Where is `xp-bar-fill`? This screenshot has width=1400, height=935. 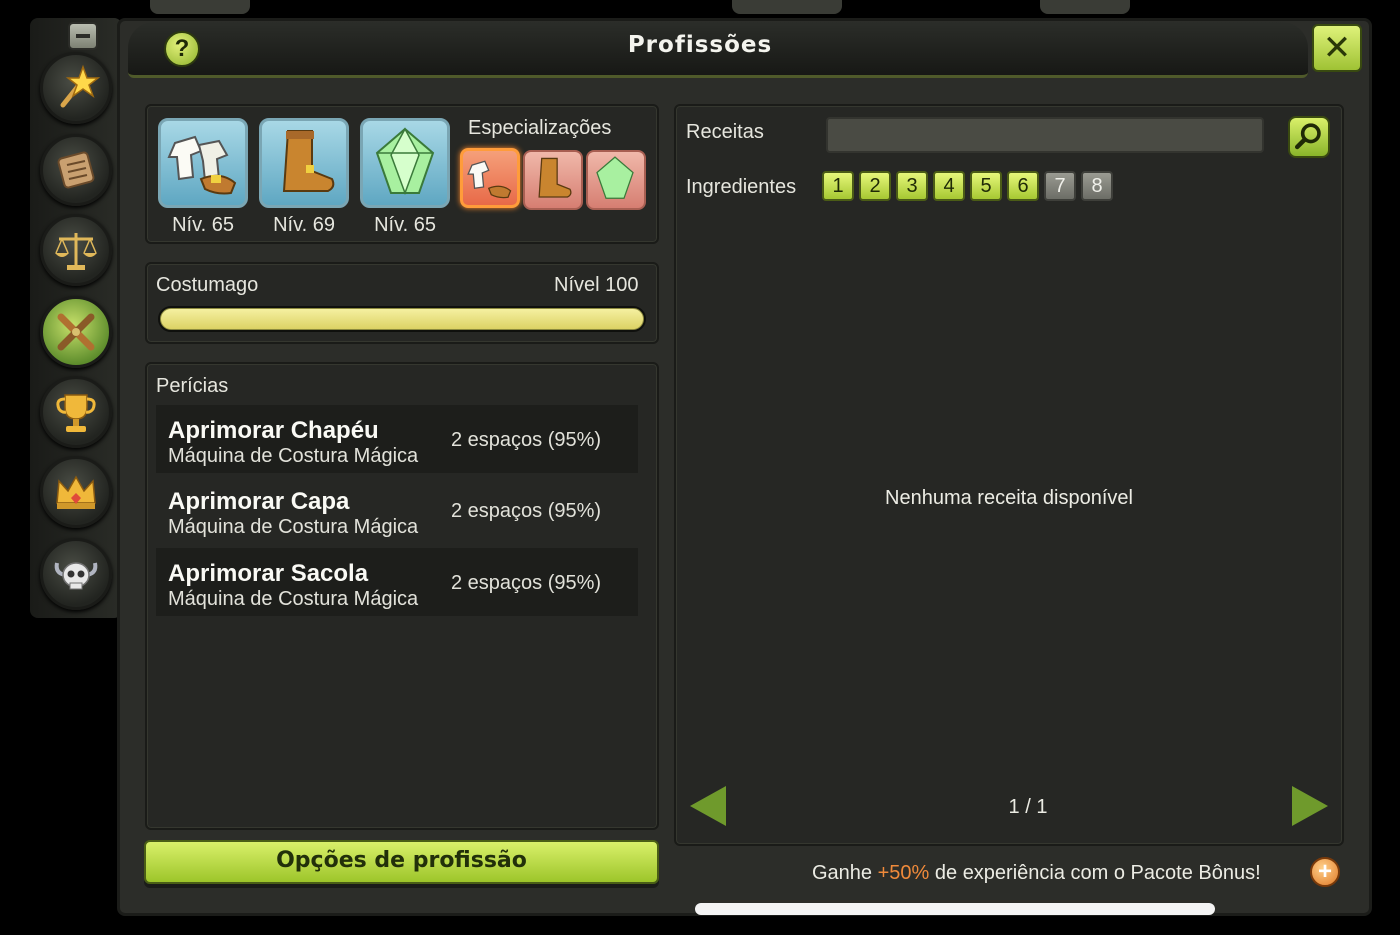
xp-bar-fill is located at coordinates (402, 319).